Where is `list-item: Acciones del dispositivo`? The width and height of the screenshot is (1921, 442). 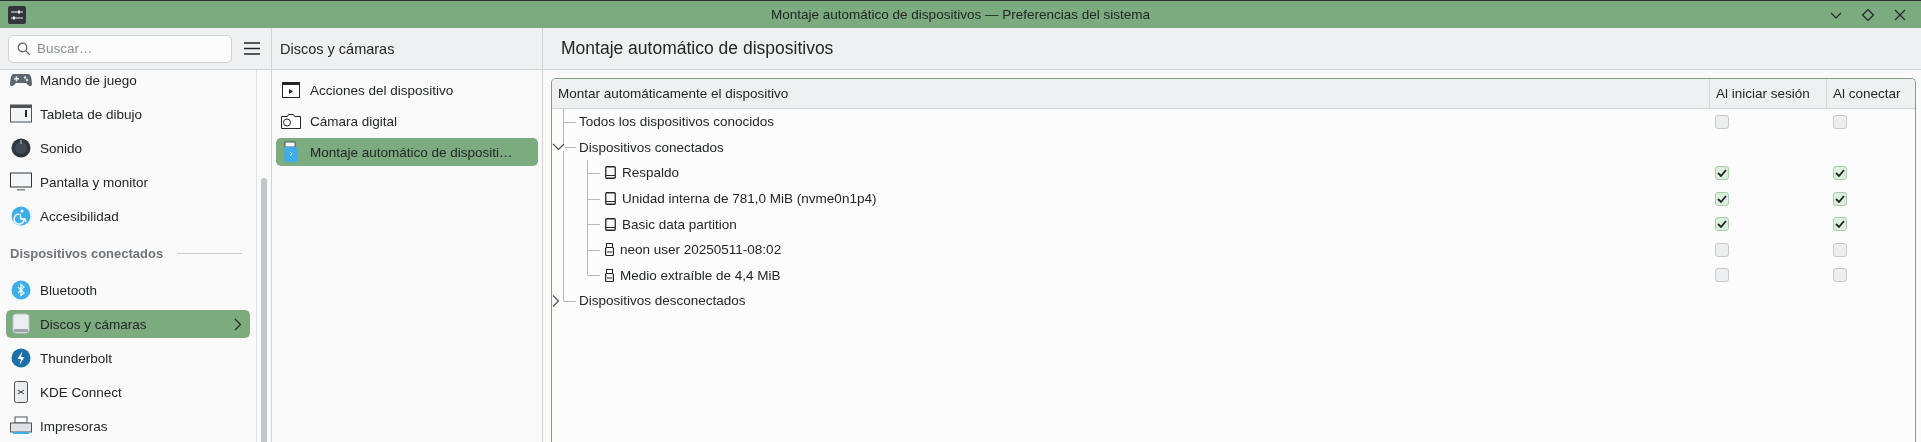 list-item: Acciones del dispositivo is located at coordinates (407, 90).